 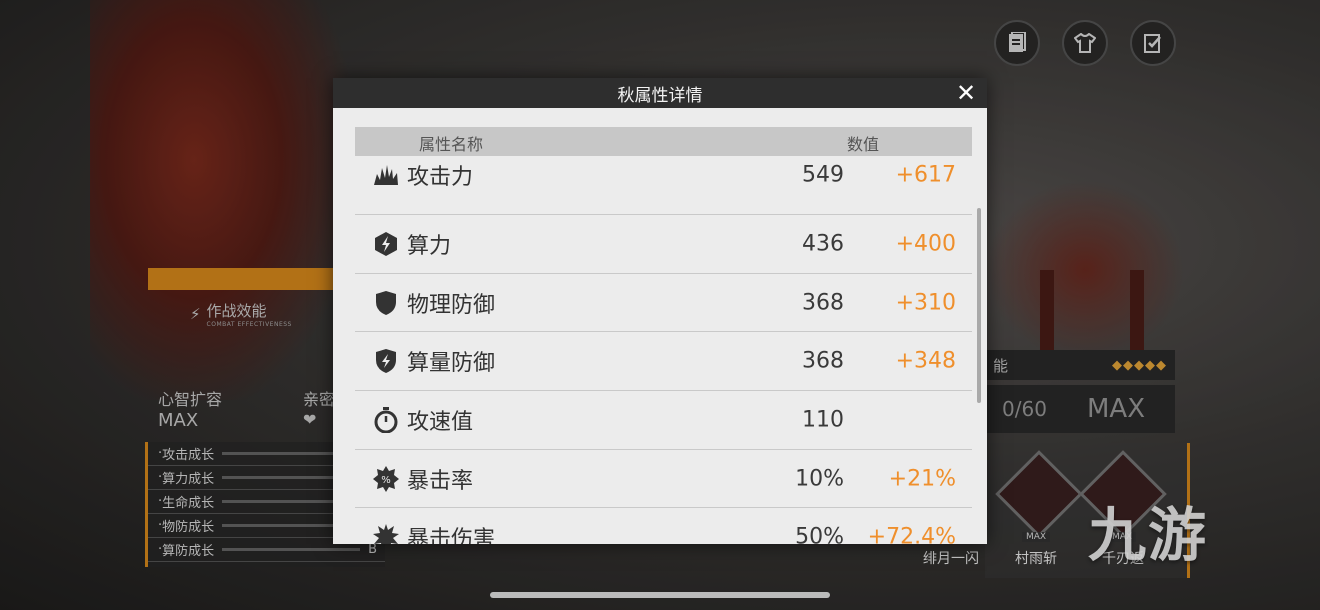 I want to click on stopwatch-icon, so click(x=386, y=419).